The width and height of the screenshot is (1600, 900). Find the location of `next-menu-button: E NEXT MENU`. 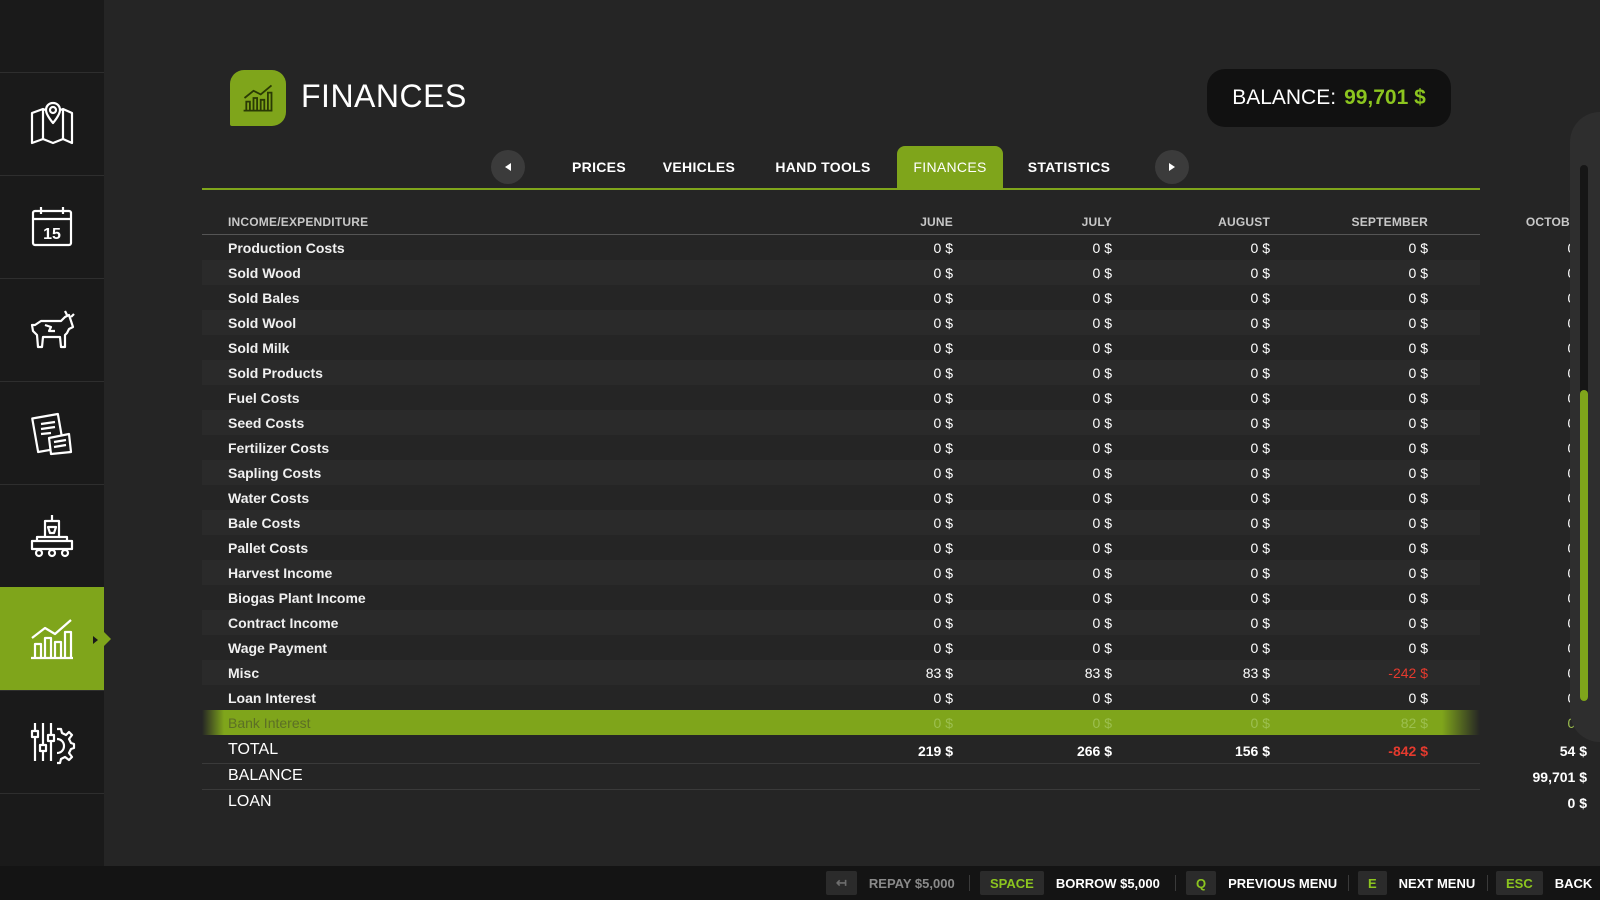

next-menu-button: E NEXT MENU is located at coordinates (1416, 883).